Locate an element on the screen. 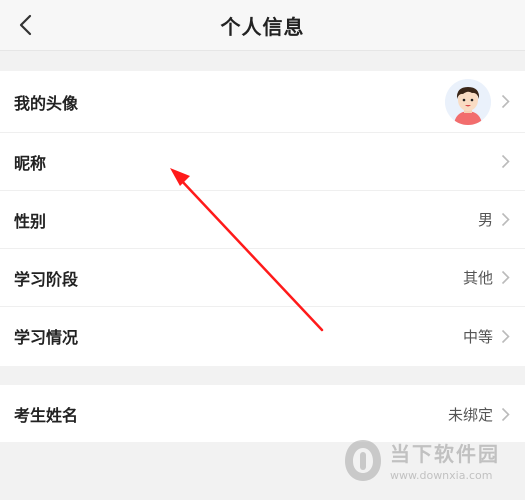 The height and width of the screenshot is (500, 525). page-title: 个人信息 is located at coordinates (262, 26).